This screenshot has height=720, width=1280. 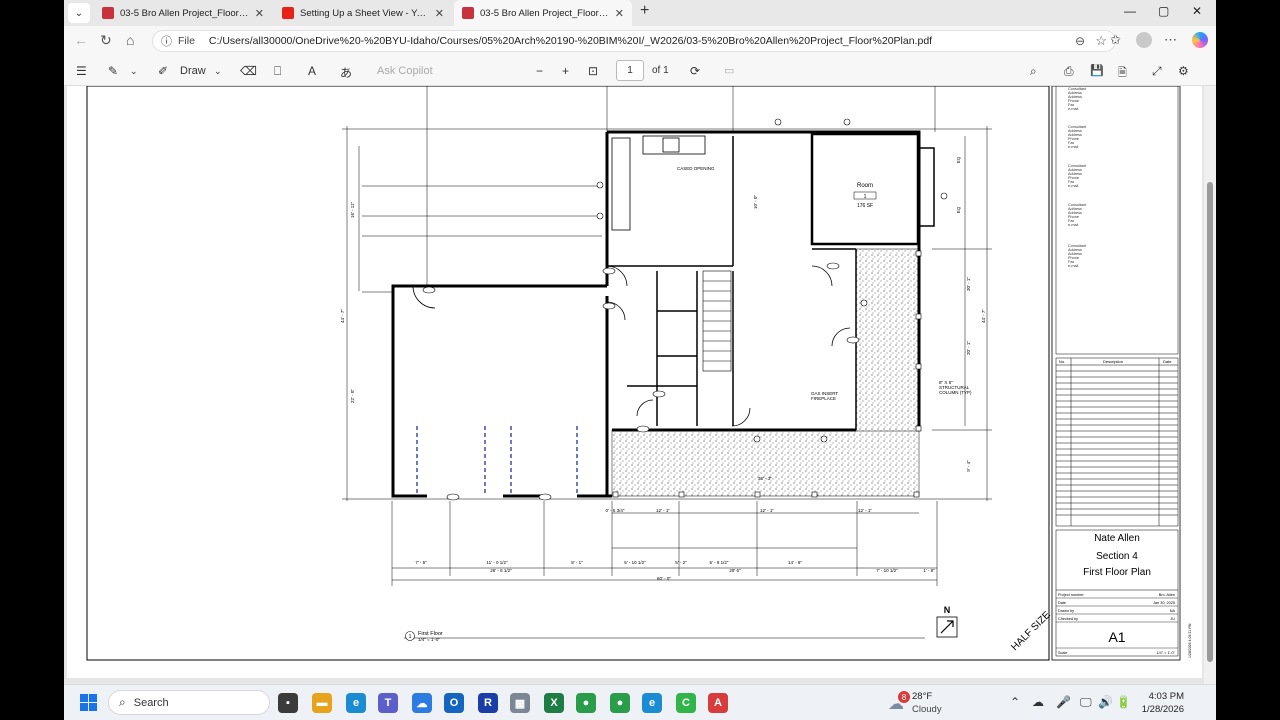 What do you see at coordinates (520, 703) in the screenshot?
I see `calculator-icon: ▦` at bounding box center [520, 703].